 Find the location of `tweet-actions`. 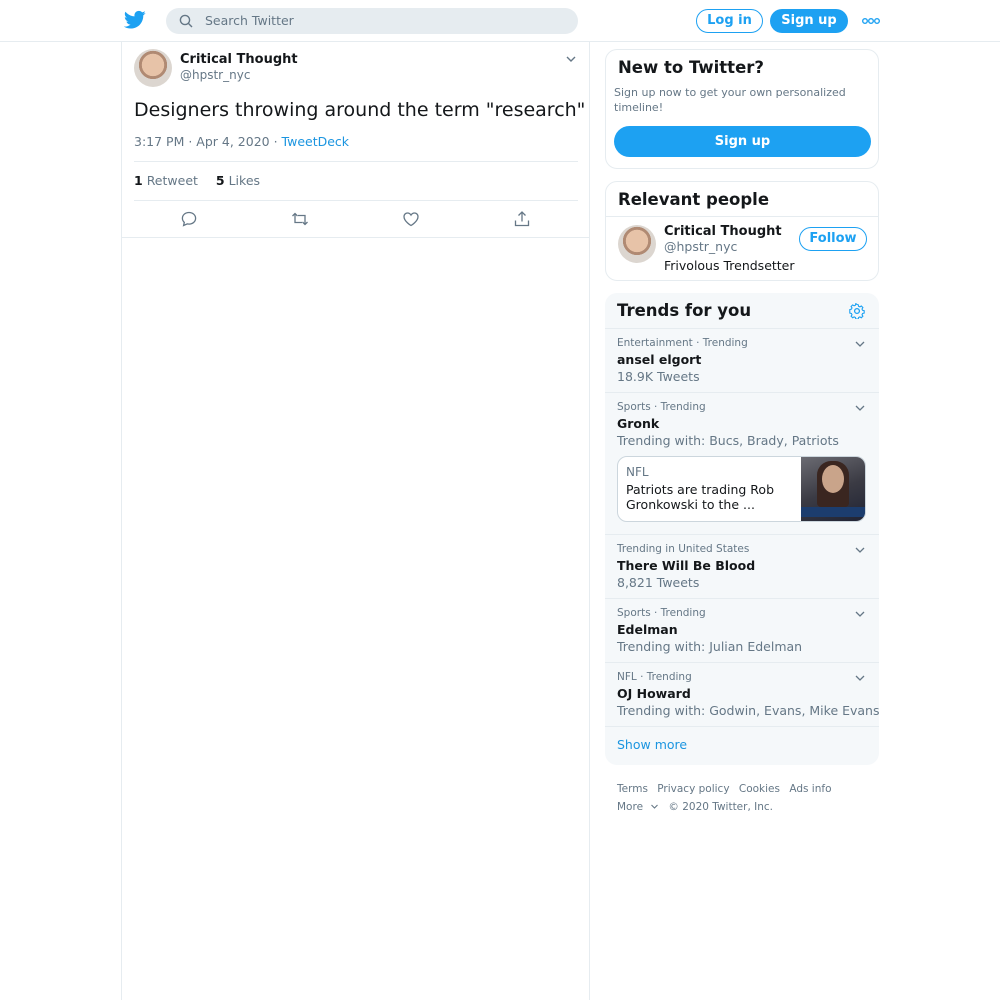

tweet-actions is located at coordinates (355, 219).